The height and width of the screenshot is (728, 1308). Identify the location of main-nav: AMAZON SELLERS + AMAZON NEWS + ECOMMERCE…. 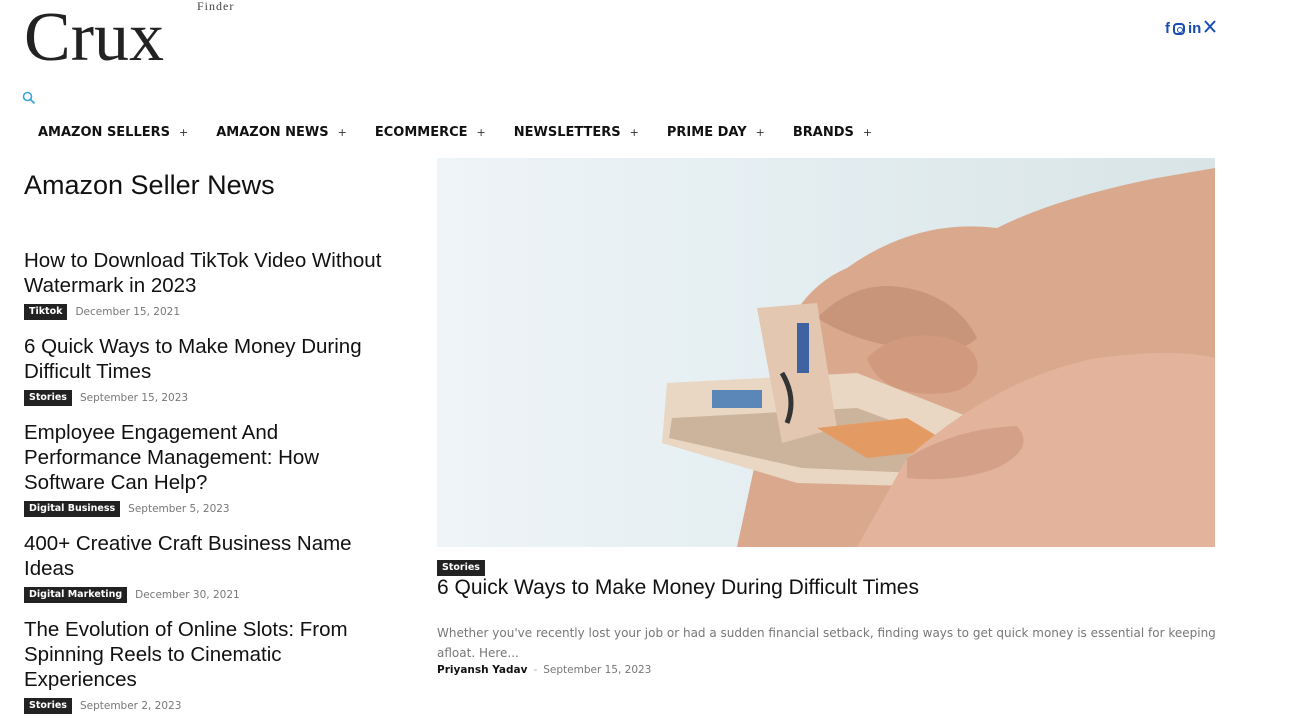
(455, 132).